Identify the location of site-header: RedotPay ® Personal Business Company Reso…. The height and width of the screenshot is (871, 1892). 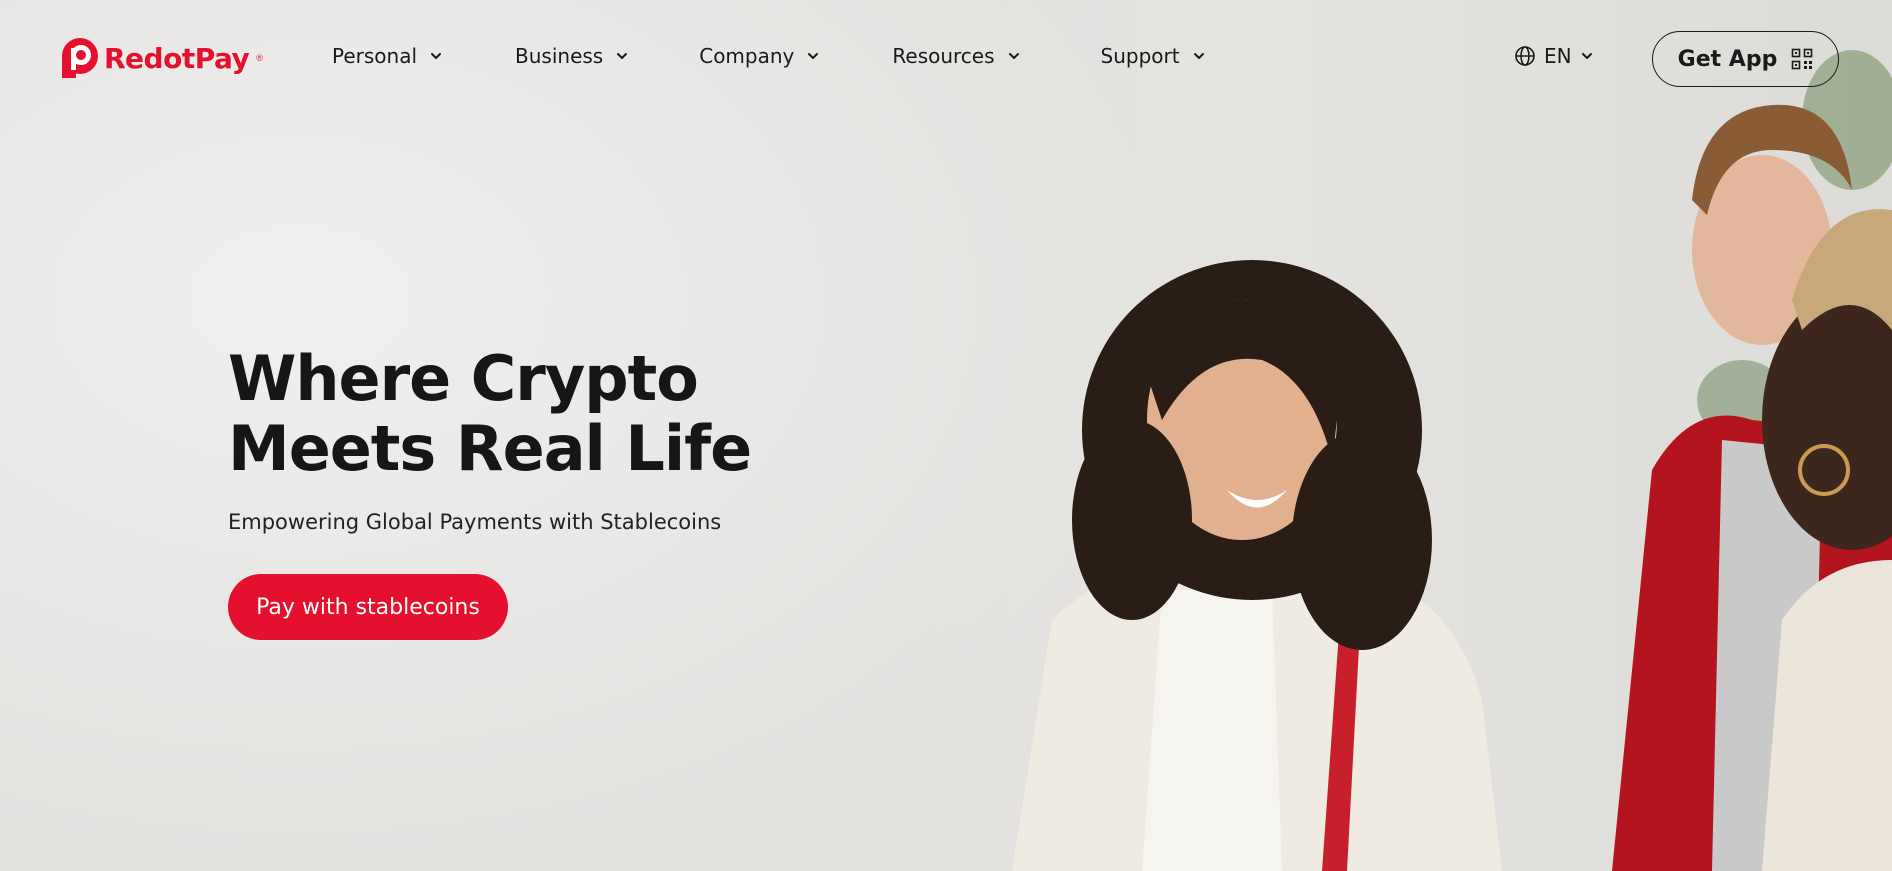
(946, 59).